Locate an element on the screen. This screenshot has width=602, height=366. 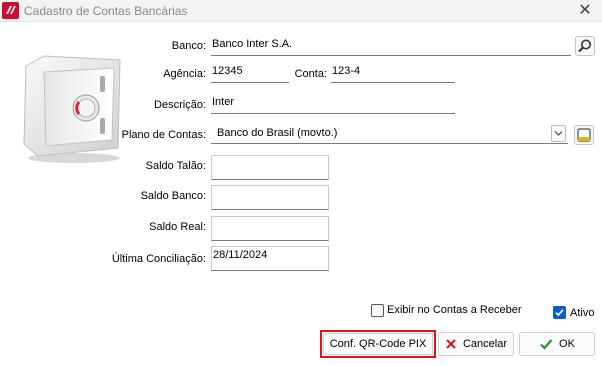
search-bank-button is located at coordinates (585, 46).